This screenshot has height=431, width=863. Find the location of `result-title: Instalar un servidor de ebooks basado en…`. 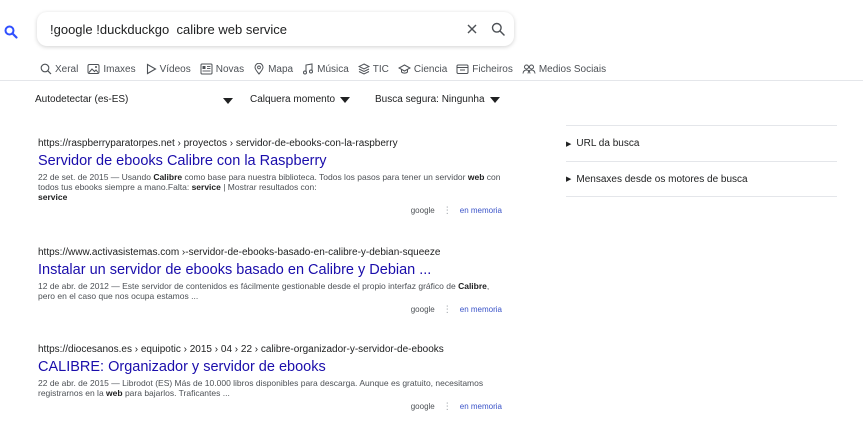

result-title: Instalar un servidor de ebooks basado en… is located at coordinates (270, 270).